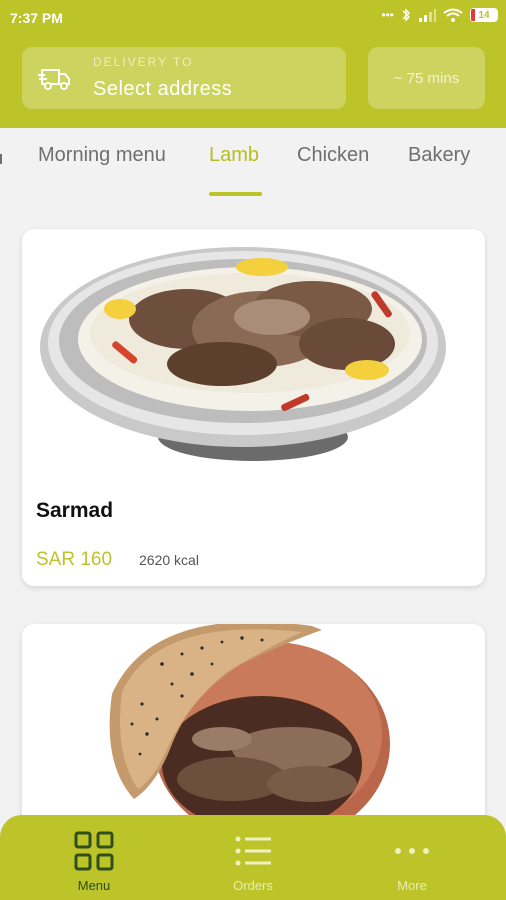 The image size is (506, 900). Describe the element at coordinates (54, 79) in the screenshot. I see `delivery-truck-icon` at that location.